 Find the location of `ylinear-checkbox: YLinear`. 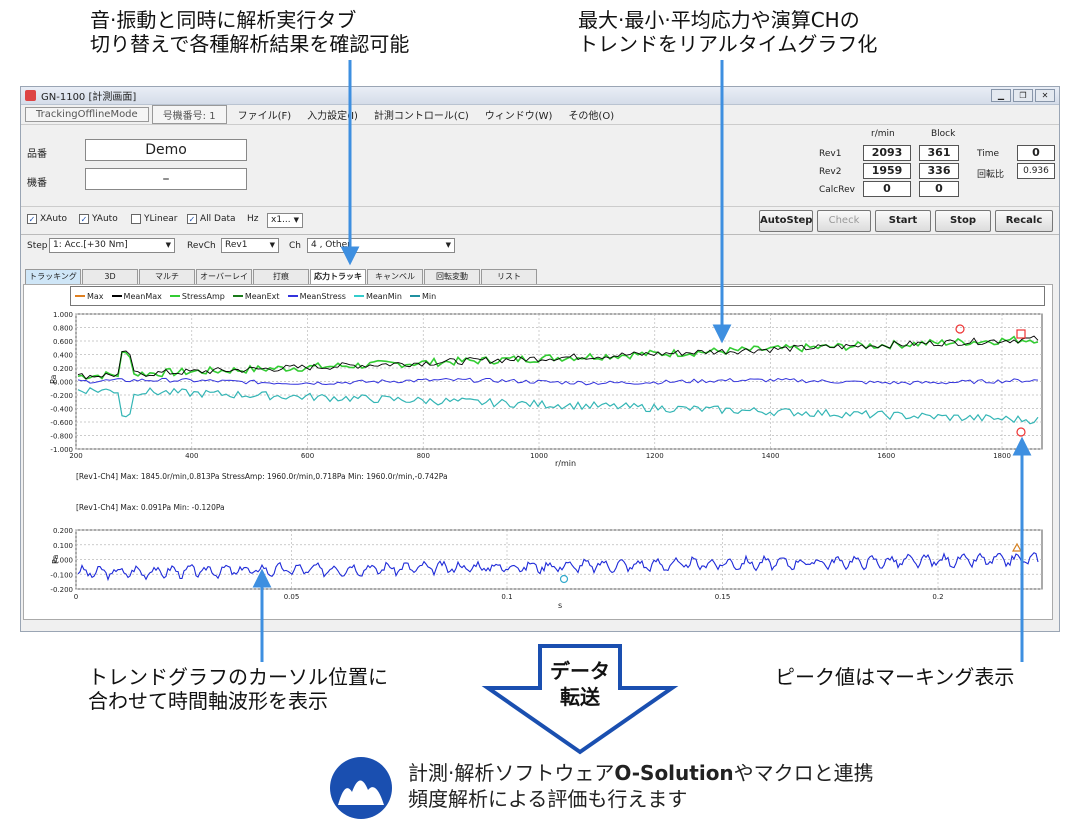

ylinear-checkbox: YLinear is located at coordinates (154, 219).